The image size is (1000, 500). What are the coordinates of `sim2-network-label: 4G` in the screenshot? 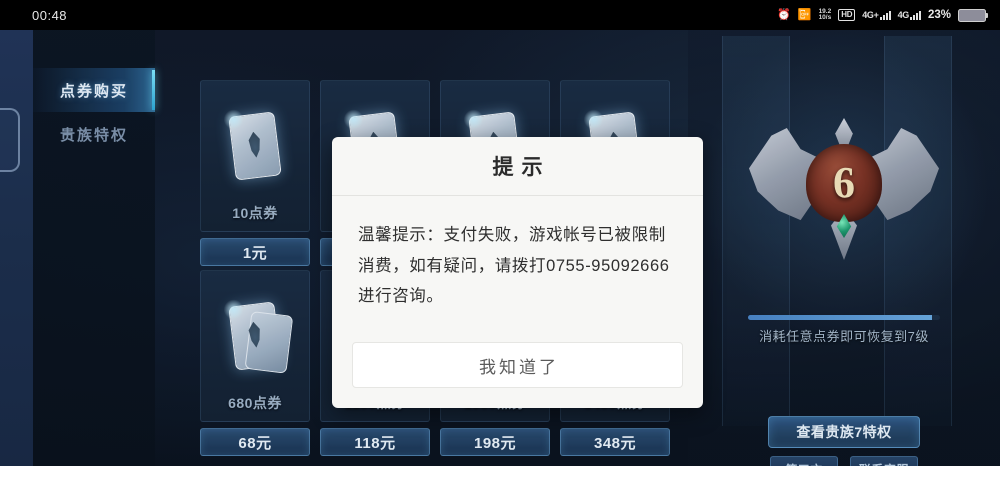 It's located at (903, 14).